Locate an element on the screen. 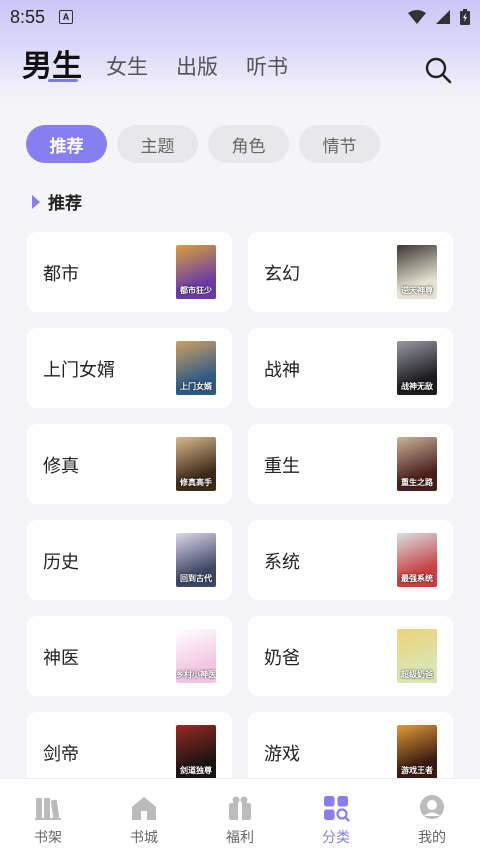 This screenshot has width=480, height=853. book-cover-image: 都市狂少 is located at coordinates (196, 272).